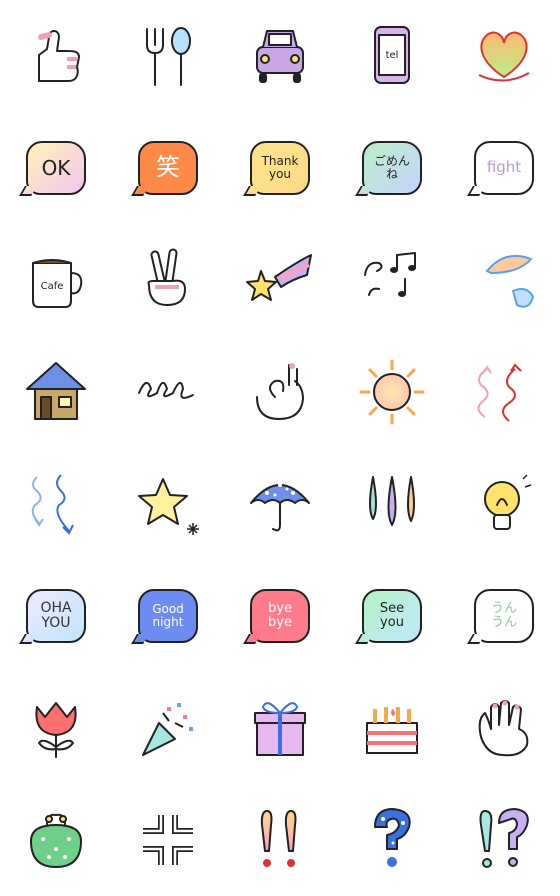 The width and height of the screenshot is (560, 896). I want to click on sticker-open-hand, so click(504, 728).